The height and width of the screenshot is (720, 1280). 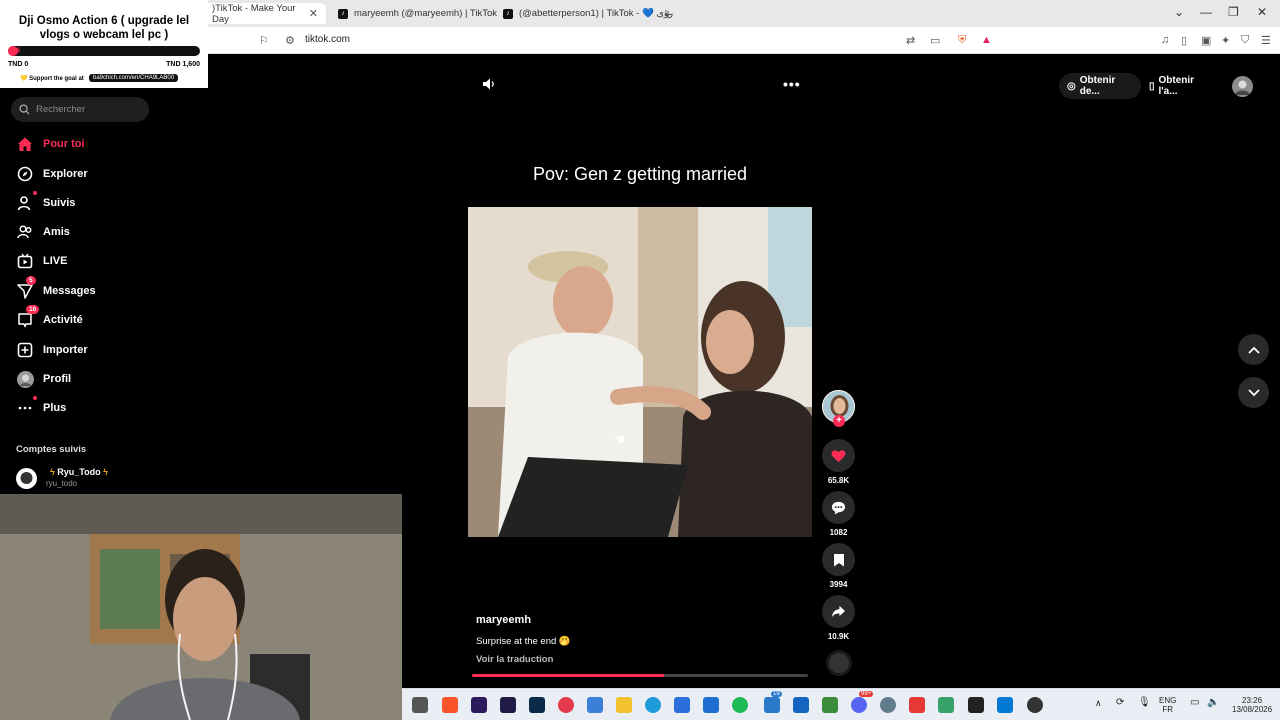 What do you see at coordinates (917, 705) in the screenshot?
I see `media-player-icon` at bounding box center [917, 705].